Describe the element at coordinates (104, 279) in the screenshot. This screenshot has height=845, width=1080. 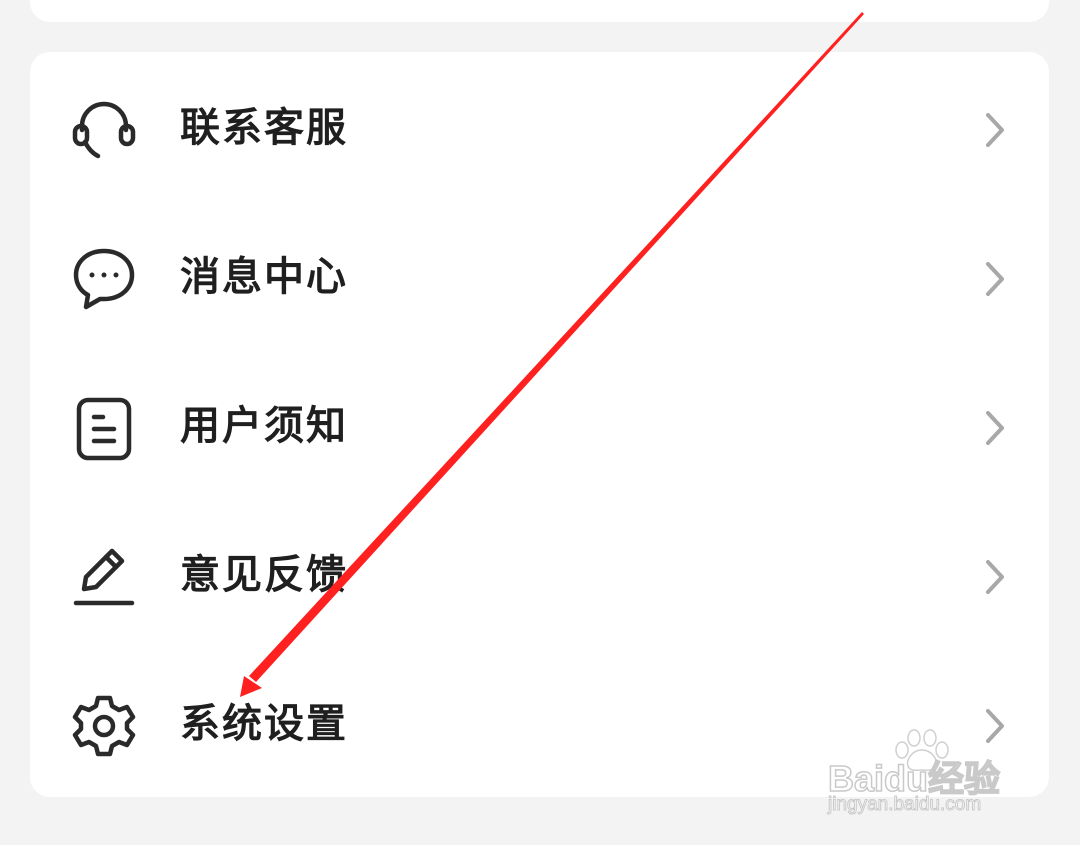
I see `chat-bubble-icon` at that location.